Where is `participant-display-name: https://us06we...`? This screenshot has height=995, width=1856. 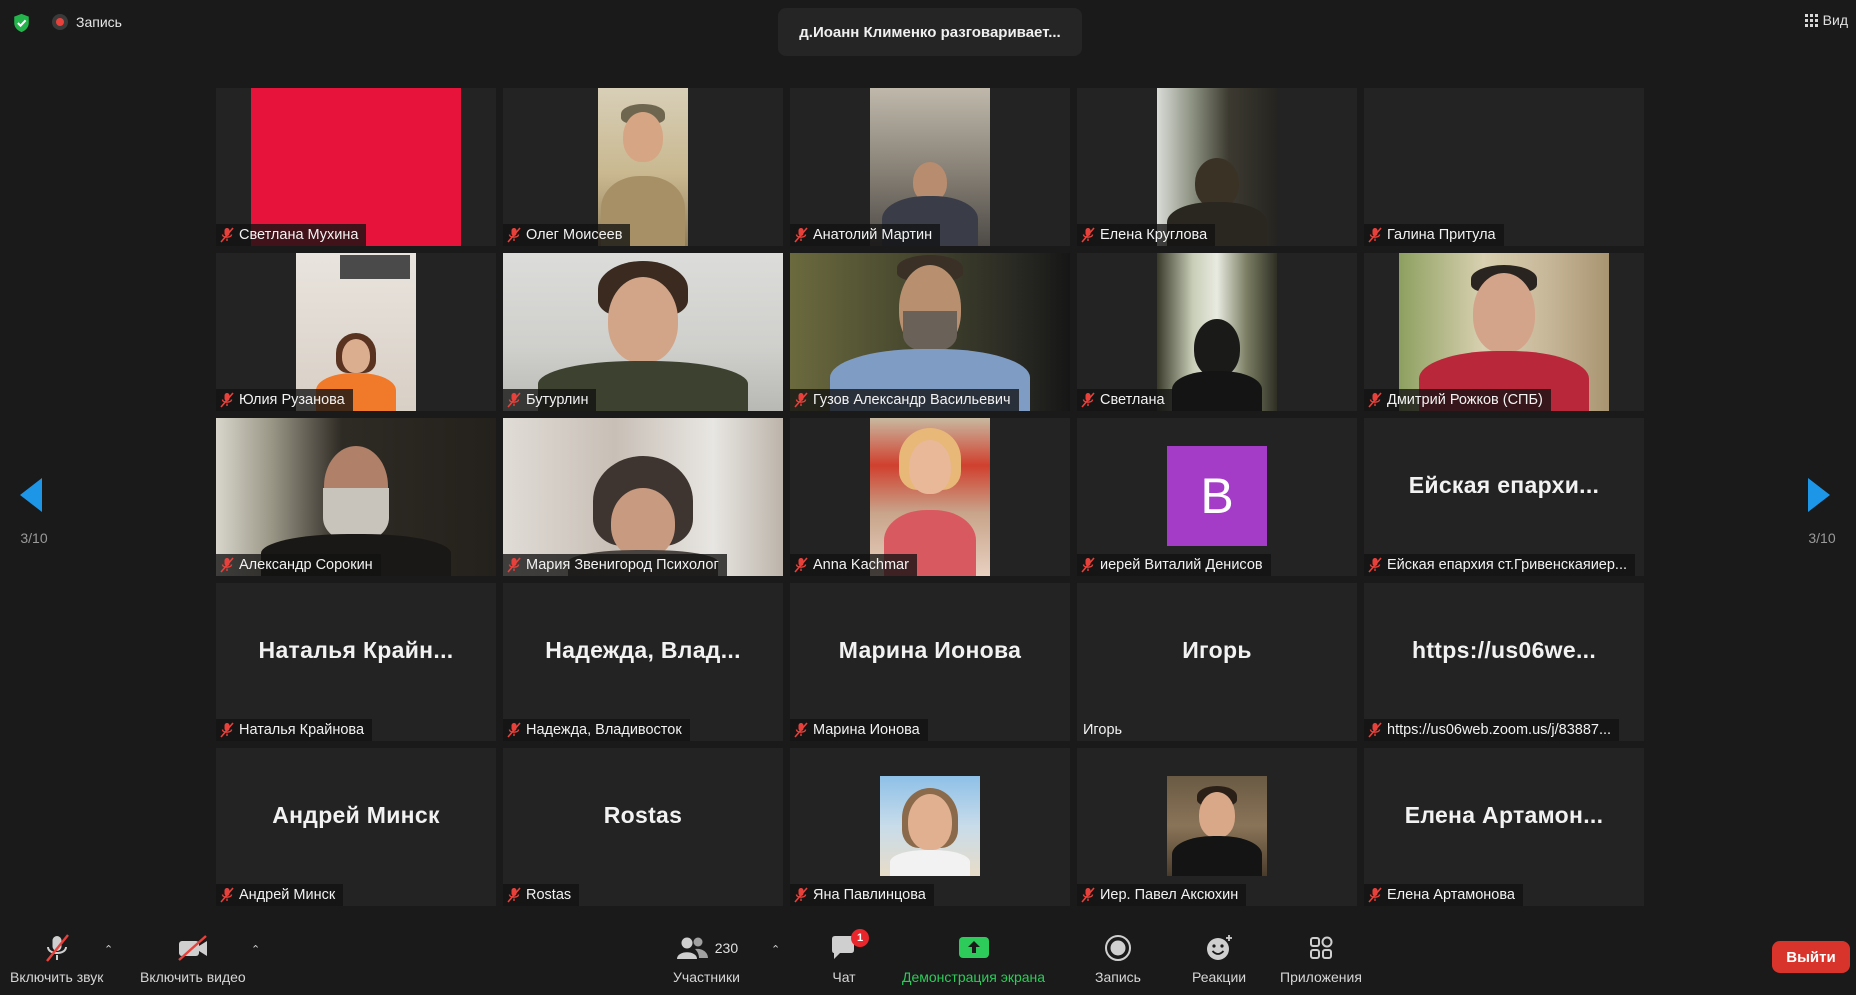
participant-display-name: https://us06we... is located at coordinates (1504, 649).